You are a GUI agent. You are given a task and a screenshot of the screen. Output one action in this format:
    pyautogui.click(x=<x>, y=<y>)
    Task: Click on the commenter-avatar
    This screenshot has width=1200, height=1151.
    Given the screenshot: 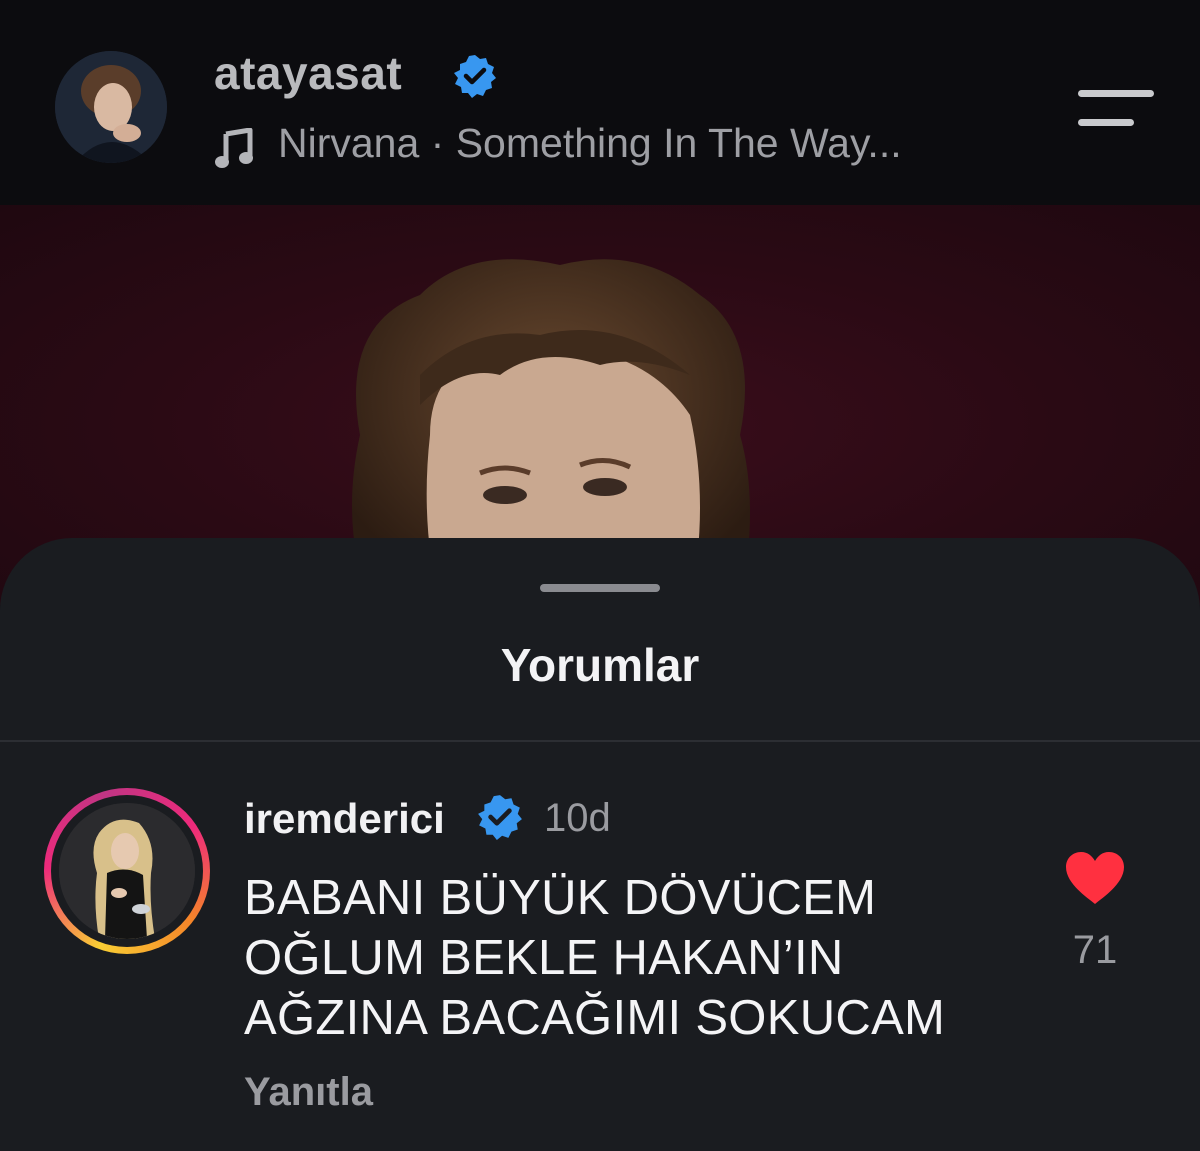 What is the action you would take?
    pyautogui.click(x=127, y=871)
    